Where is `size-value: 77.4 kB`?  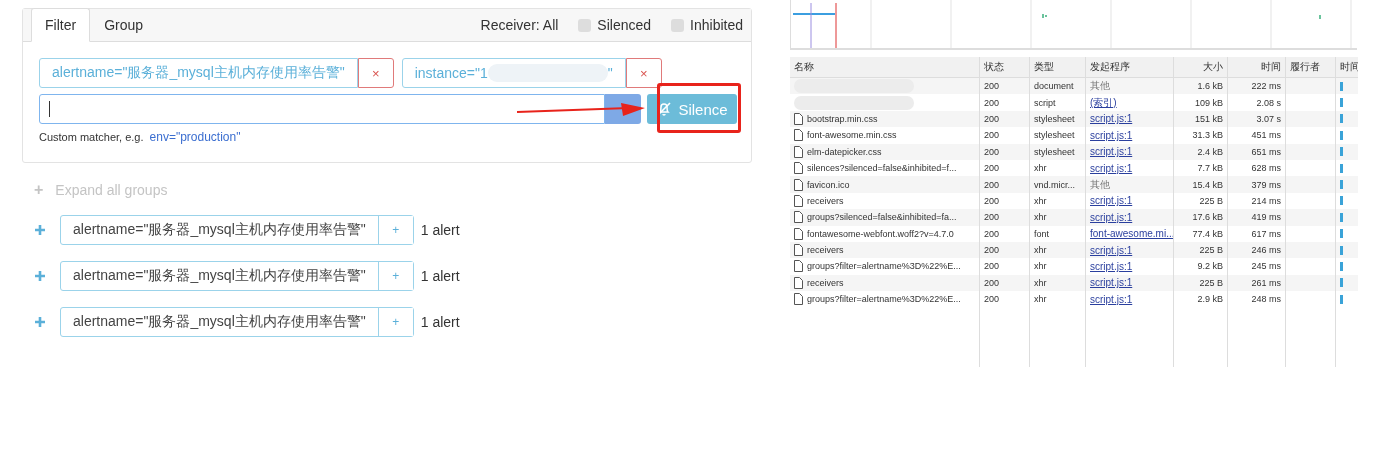 size-value: 77.4 kB is located at coordinates (1207, 233).